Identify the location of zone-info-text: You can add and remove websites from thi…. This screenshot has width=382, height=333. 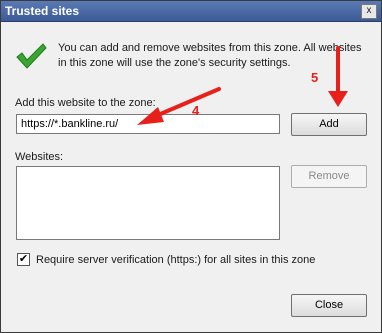
(210, 55).